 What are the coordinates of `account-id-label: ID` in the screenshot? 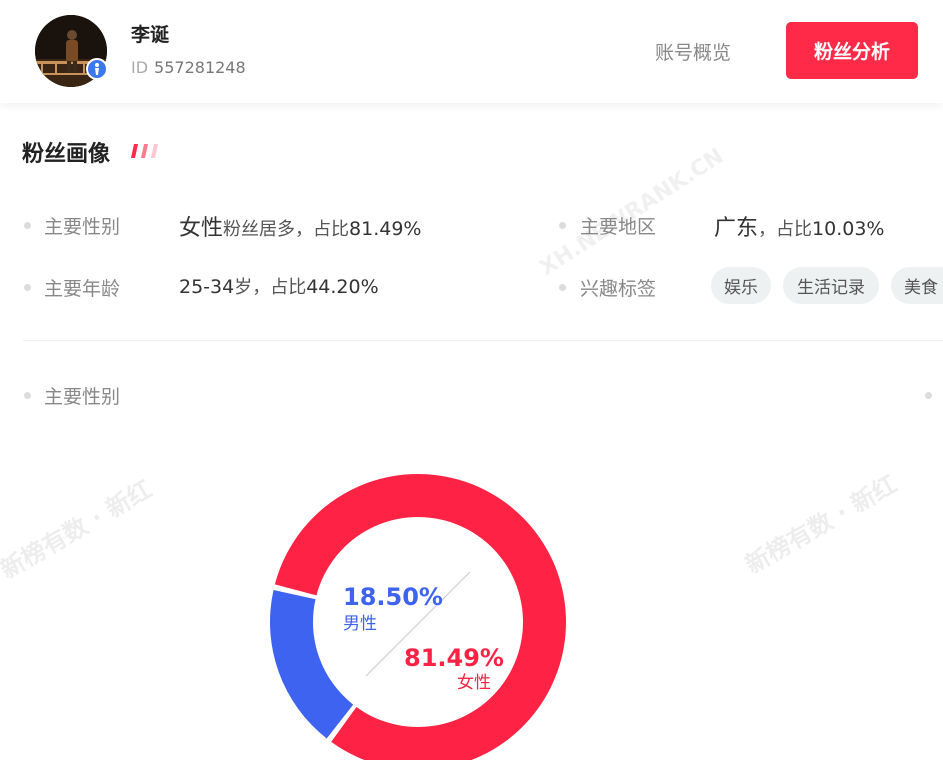 It's located at (140, 67).